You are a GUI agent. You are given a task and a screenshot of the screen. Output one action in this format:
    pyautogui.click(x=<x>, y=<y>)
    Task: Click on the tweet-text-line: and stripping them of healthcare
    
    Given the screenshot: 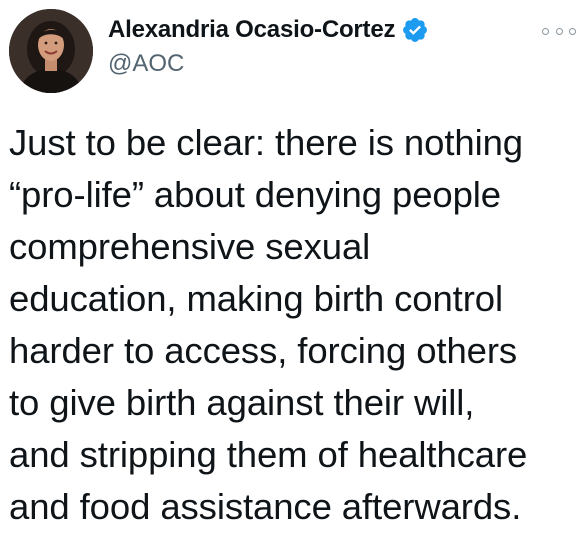 What is the action you would take?
    pyautogui.click(x=268, y=454)
    